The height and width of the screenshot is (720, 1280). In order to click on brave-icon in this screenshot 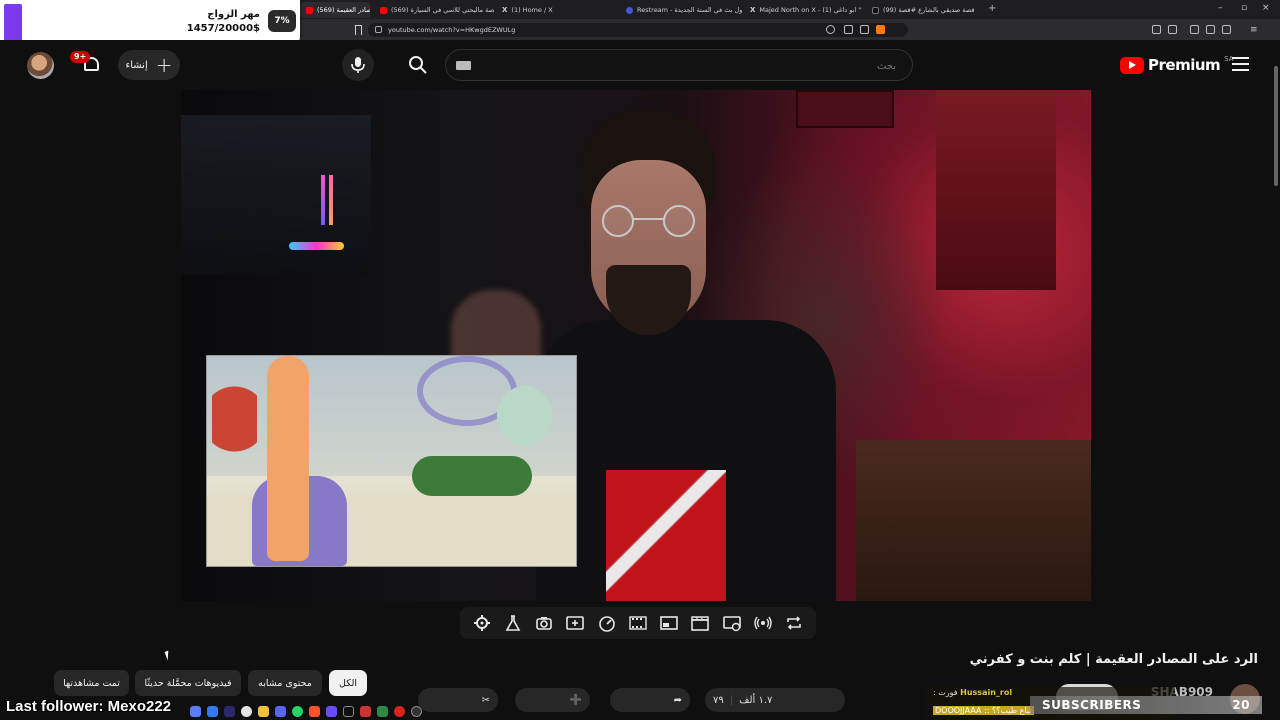, I will do `click(314, 711)`.